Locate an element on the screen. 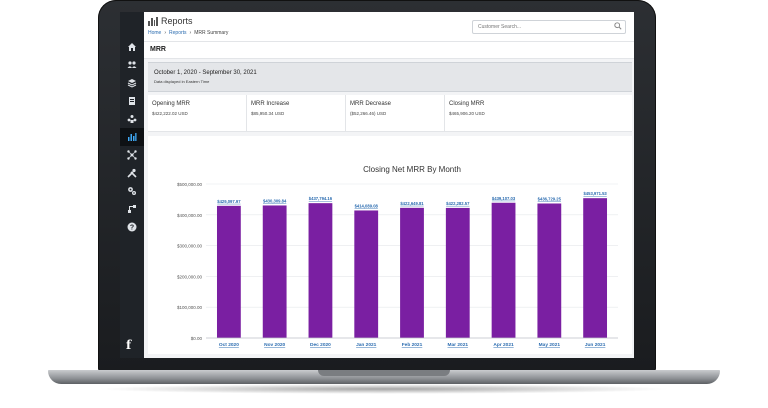 The width and height of the screenshot is (768, 408). customer-search-input is located at coordinates (549, 27).